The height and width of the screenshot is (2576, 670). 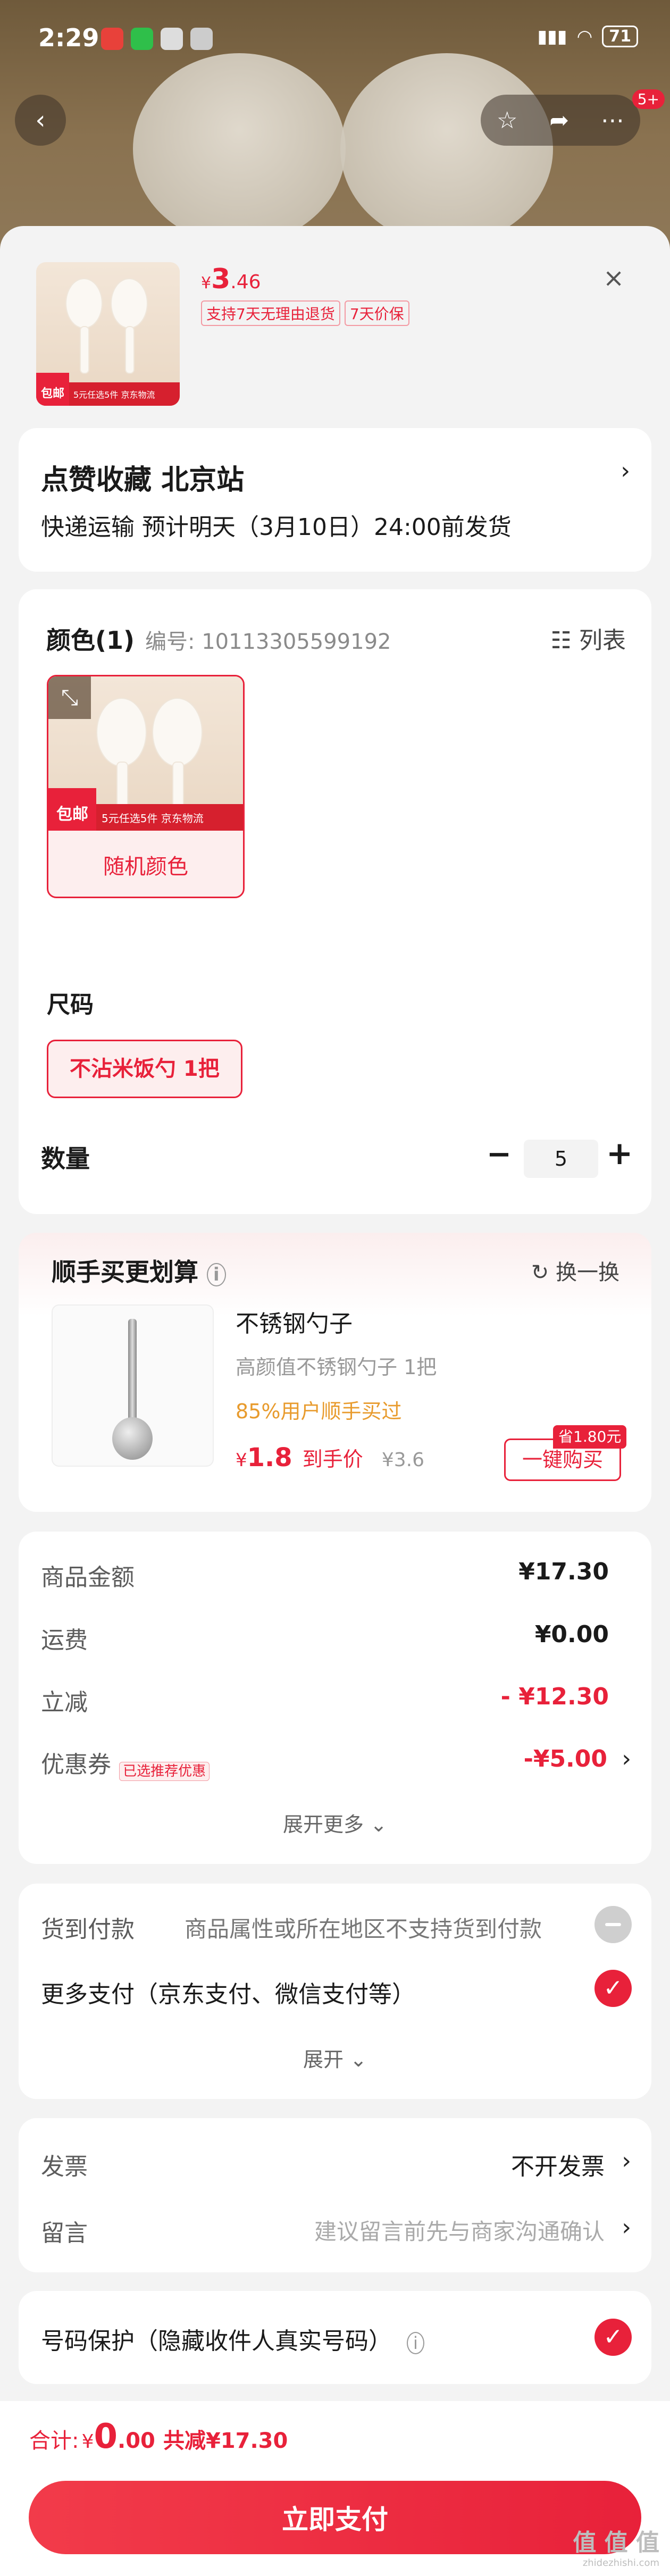 What do you see at coordinates (554, 1696) in the screenshot?
I see `discount-value: - ¥12.30` at bounding box center [554, 1696].